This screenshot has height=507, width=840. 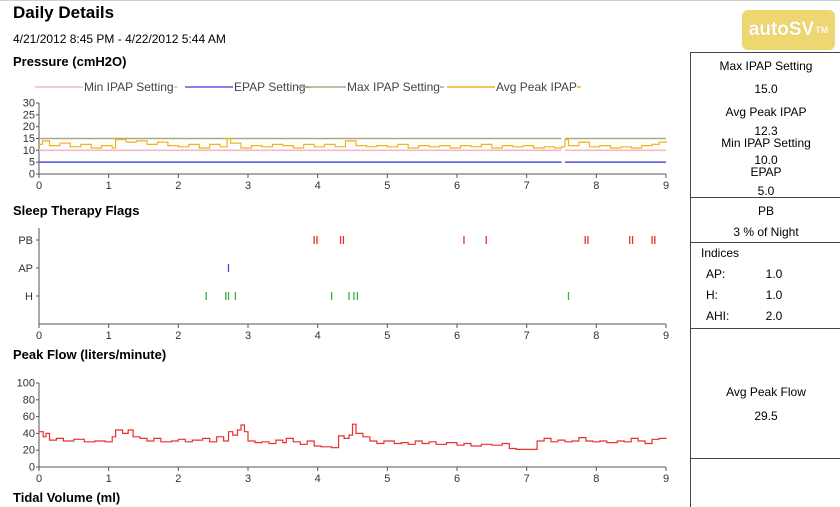 I want to click on pressure-y-tick-label: 20, so click(x=29, y=127).